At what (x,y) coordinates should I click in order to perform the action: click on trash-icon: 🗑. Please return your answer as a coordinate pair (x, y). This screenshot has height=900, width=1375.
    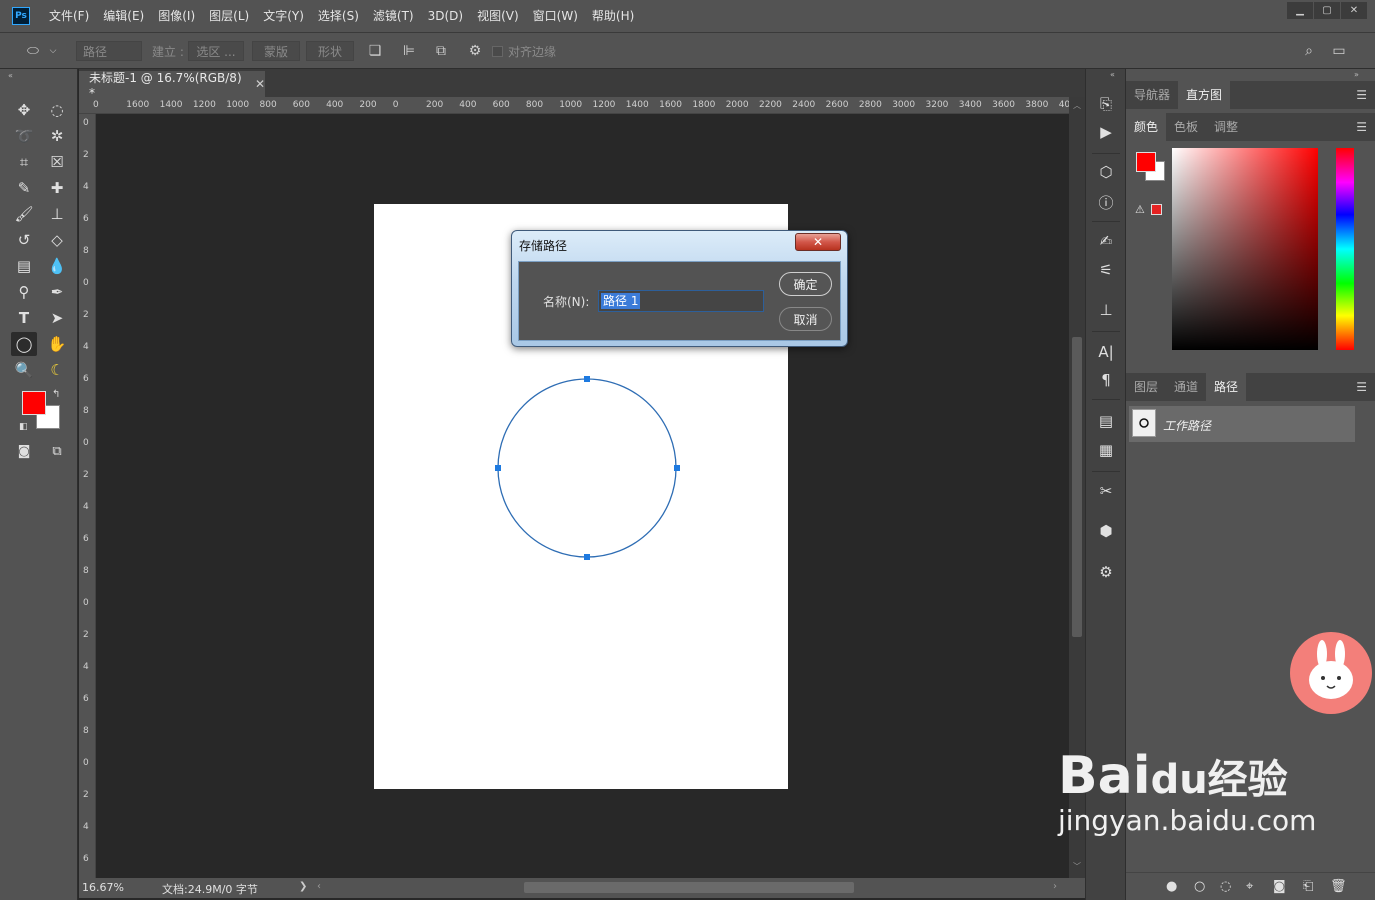
    Looking at the image, I should click on (1338, 886).